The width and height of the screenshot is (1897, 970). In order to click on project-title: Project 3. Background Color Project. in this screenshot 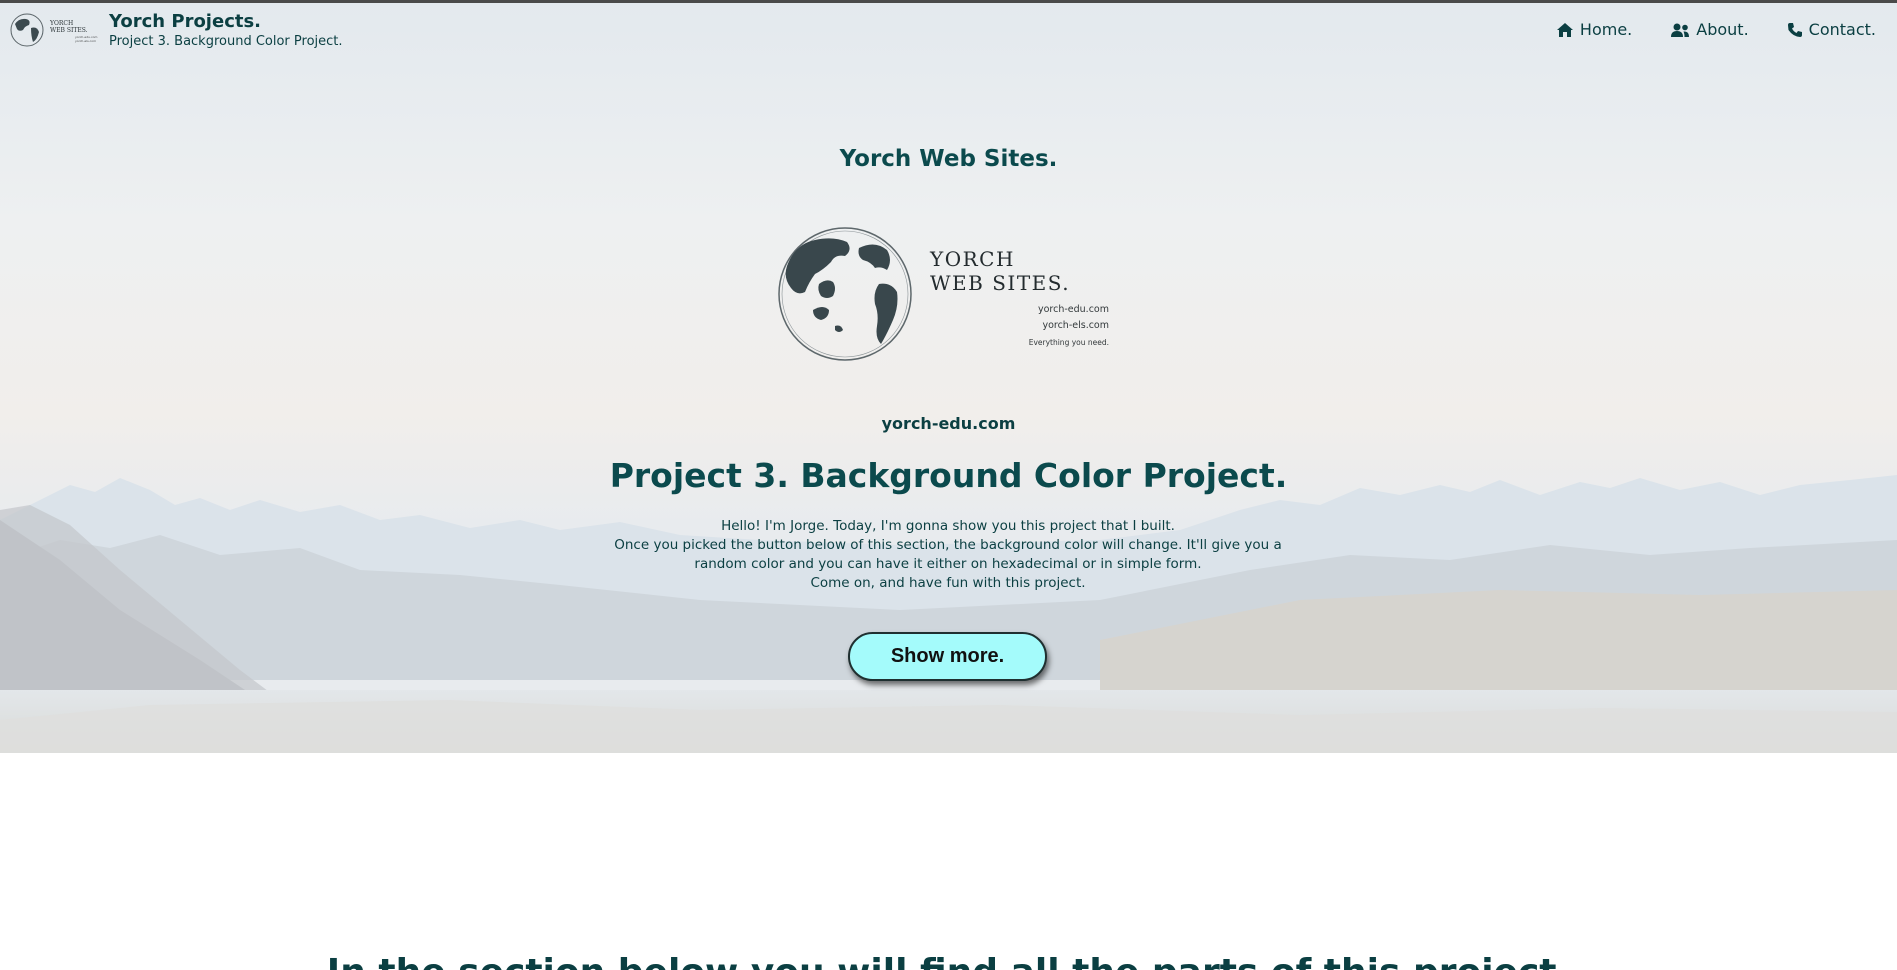, I will do `click(948, 475)`.